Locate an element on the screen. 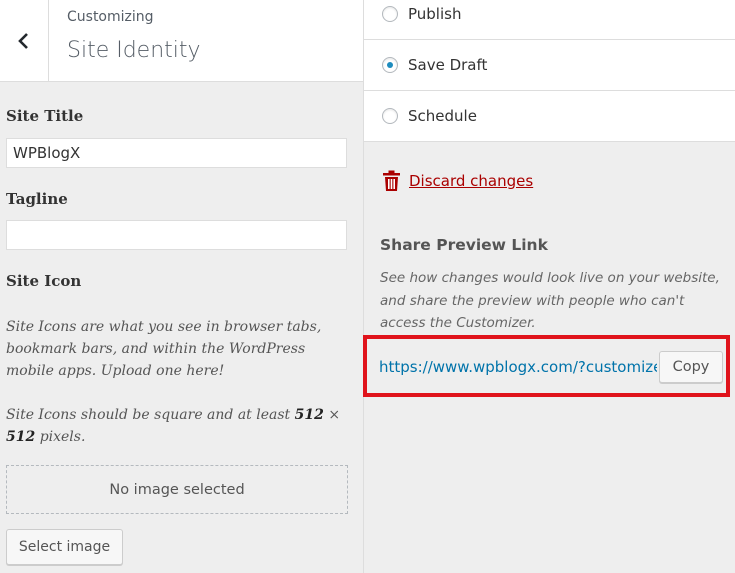 The image size is (735, 573). breadcrumb: Customizing is located at coordinates (110, 17).